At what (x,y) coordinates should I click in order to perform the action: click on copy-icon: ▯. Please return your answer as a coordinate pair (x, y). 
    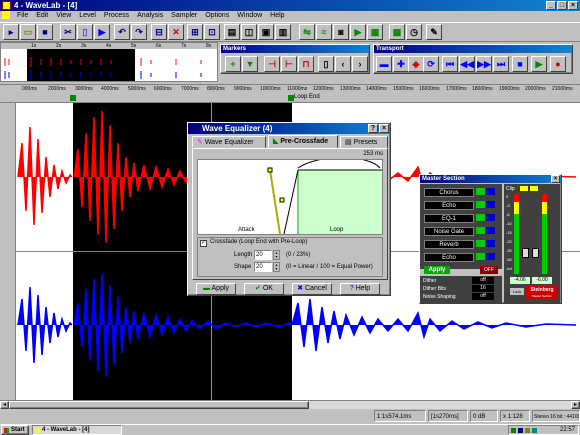
    Looking at the image, I should click on (85, 32).